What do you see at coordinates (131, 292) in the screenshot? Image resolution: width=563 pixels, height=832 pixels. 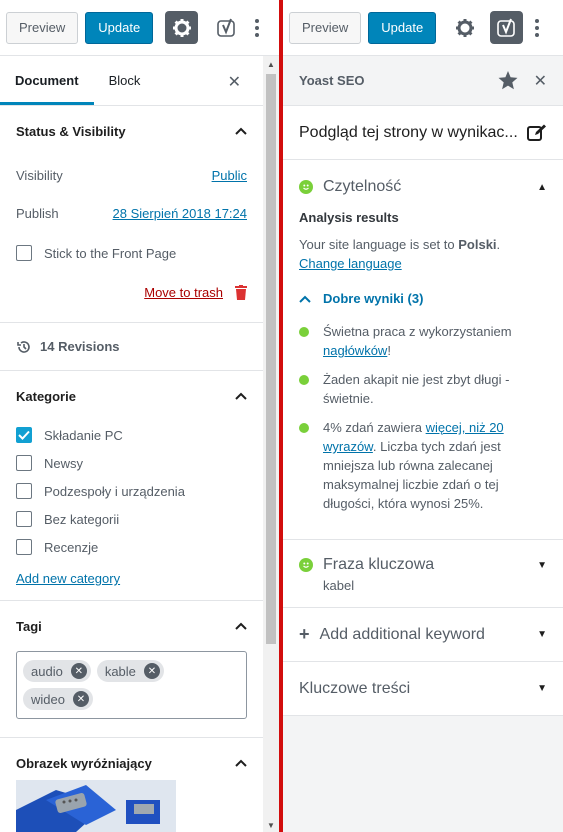 I see `trash-row: Move to trash` at bounding box center [131, 292].